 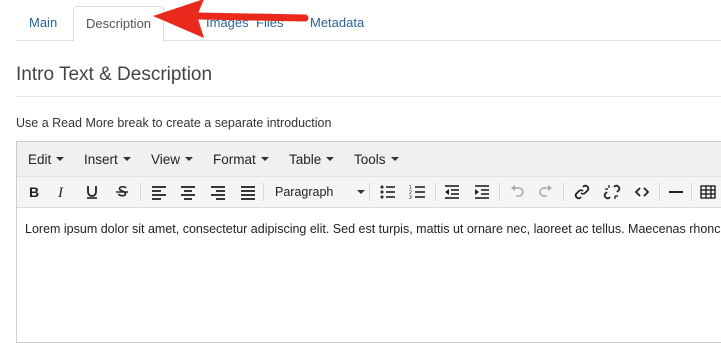 I want to click on align-justify-icon, so click(x=248, y=192).